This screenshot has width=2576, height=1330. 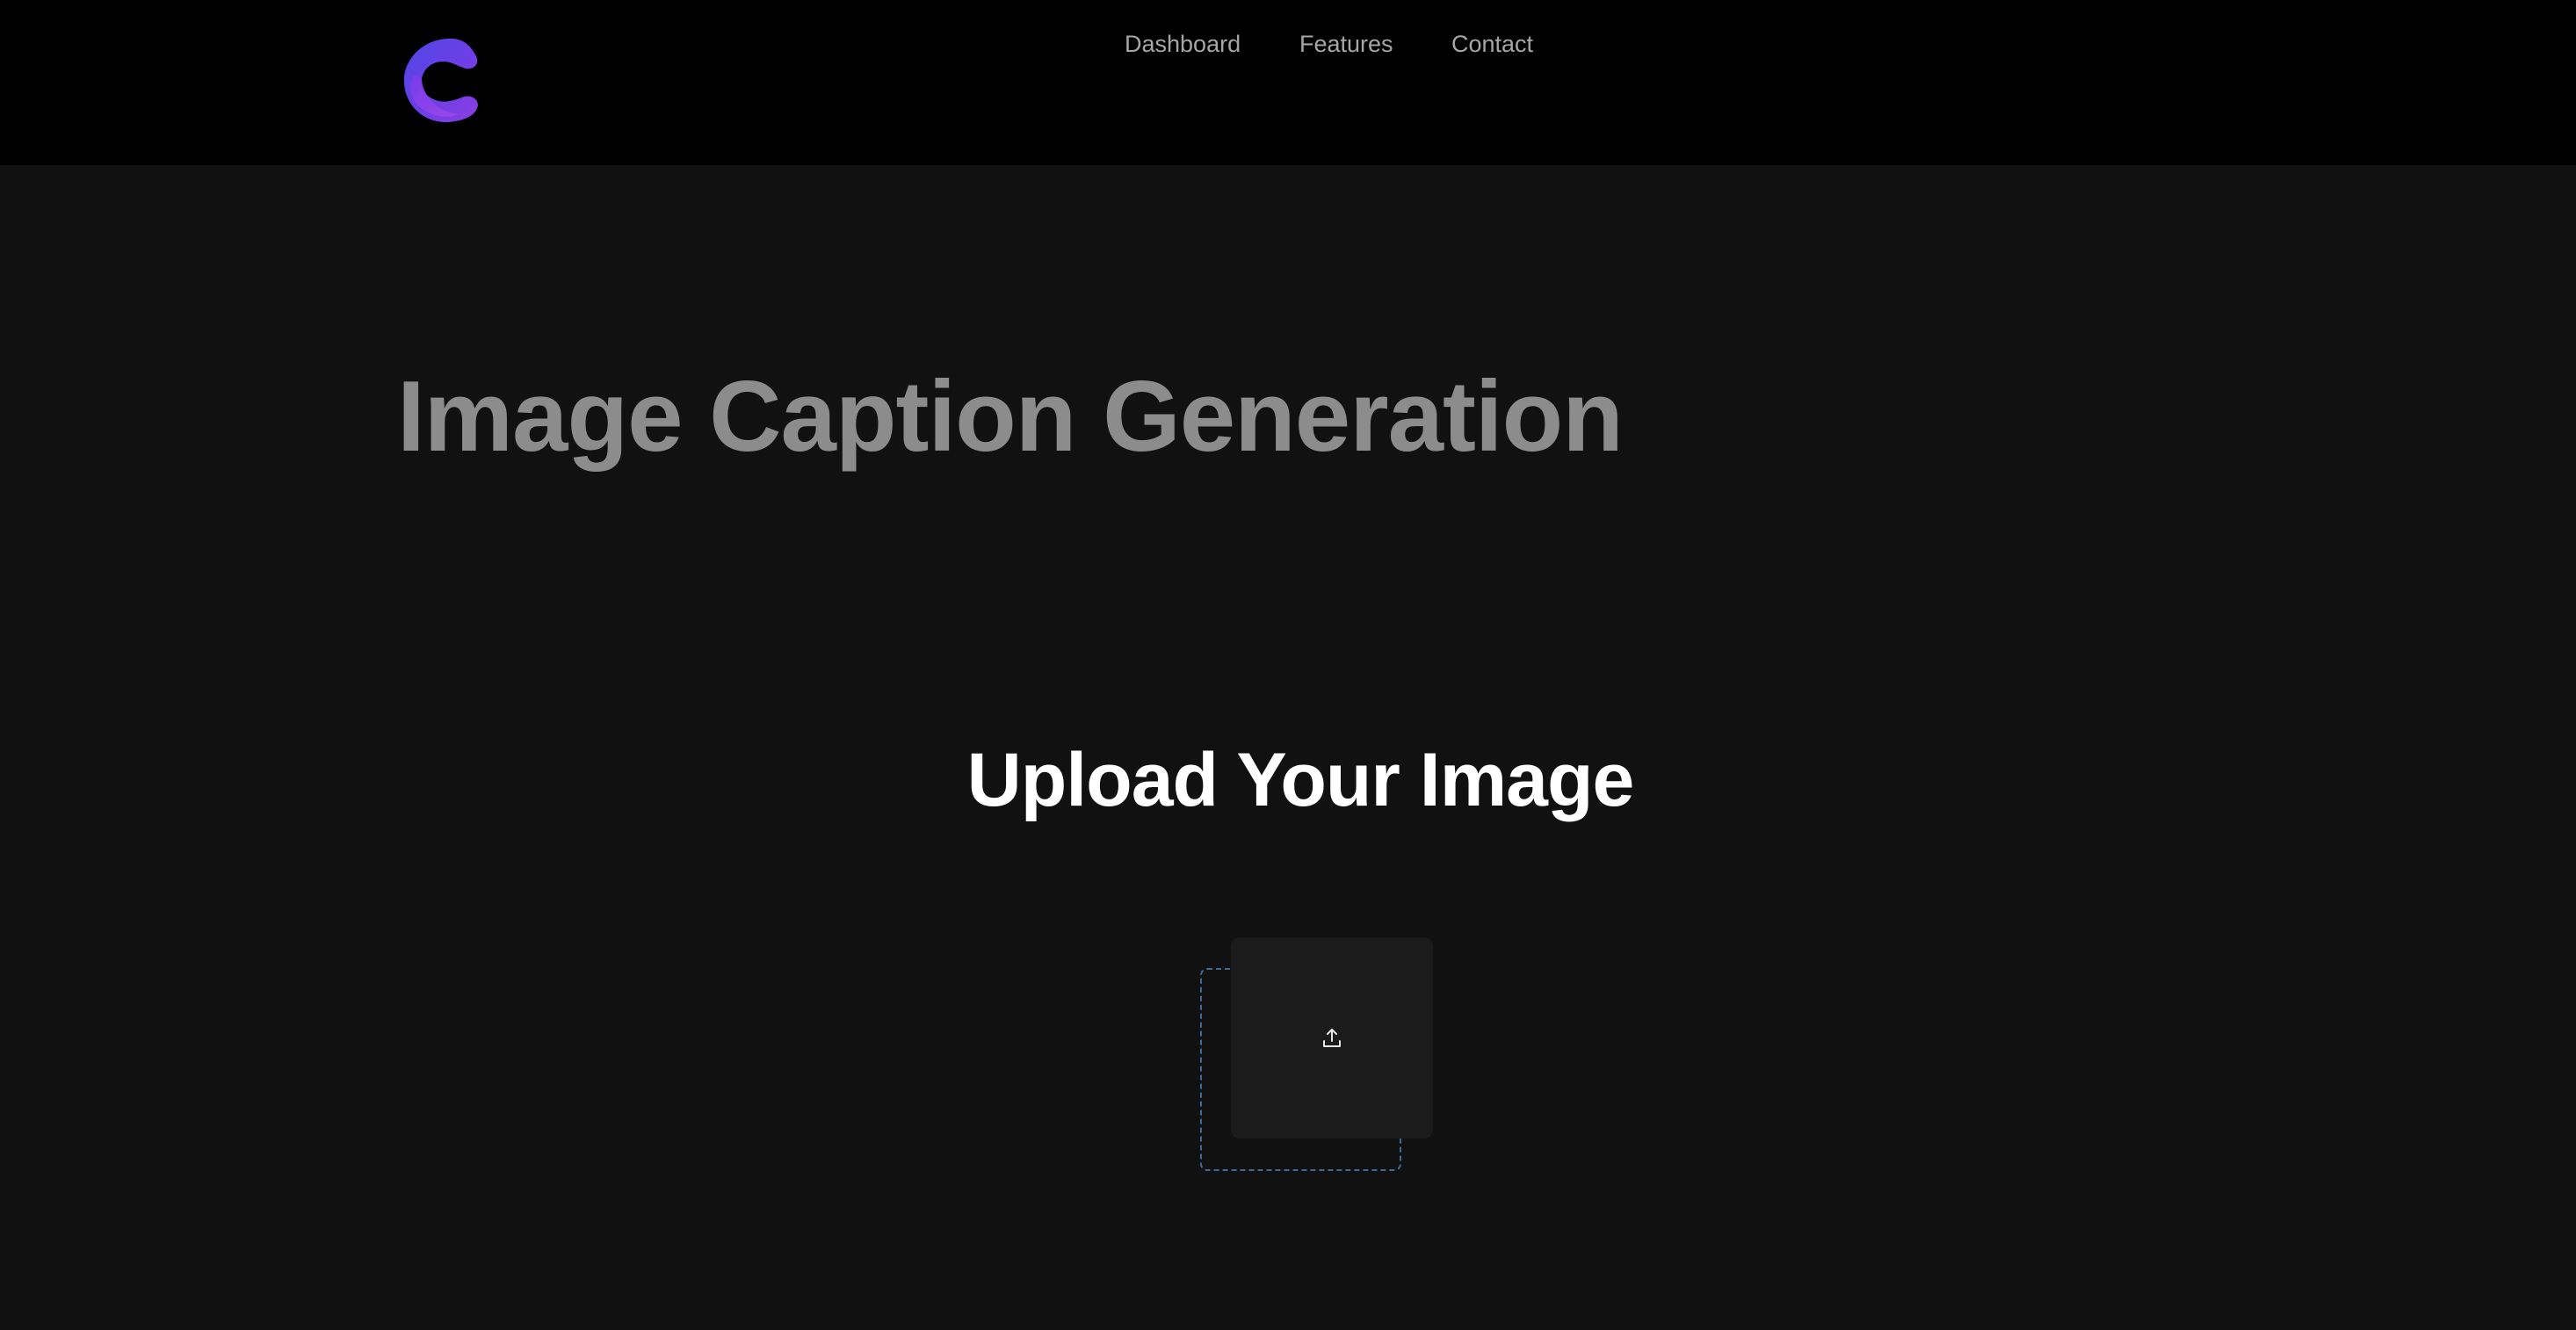 What do you see at coordinates (1332, 1038) in the screenshot?
I see `upload-icon` at bounding box center [1332, 1038].